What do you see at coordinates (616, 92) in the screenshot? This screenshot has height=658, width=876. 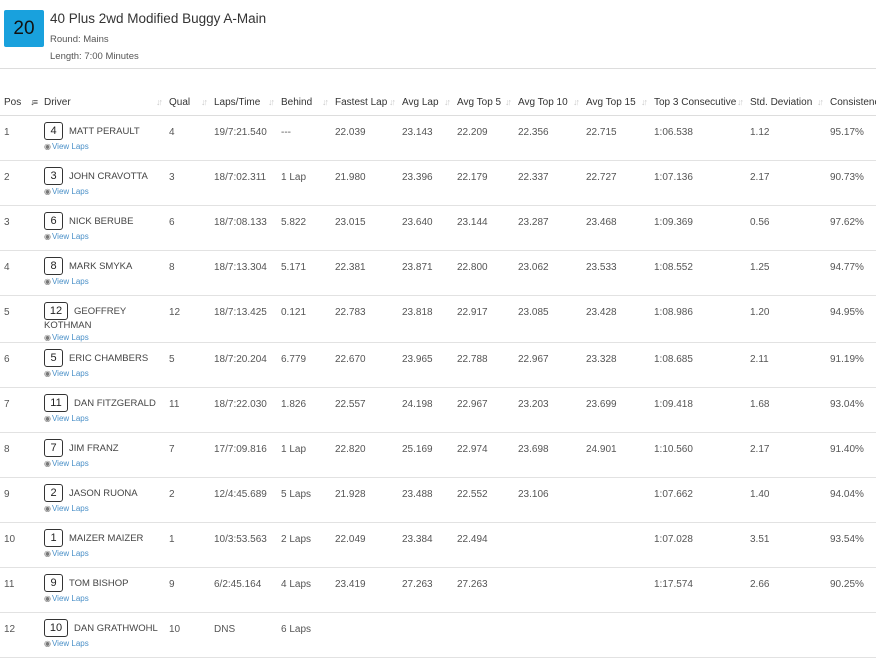 I see `column-header-avg15: Avg Top 15 ↓↑` at bounding box center [616, 92].